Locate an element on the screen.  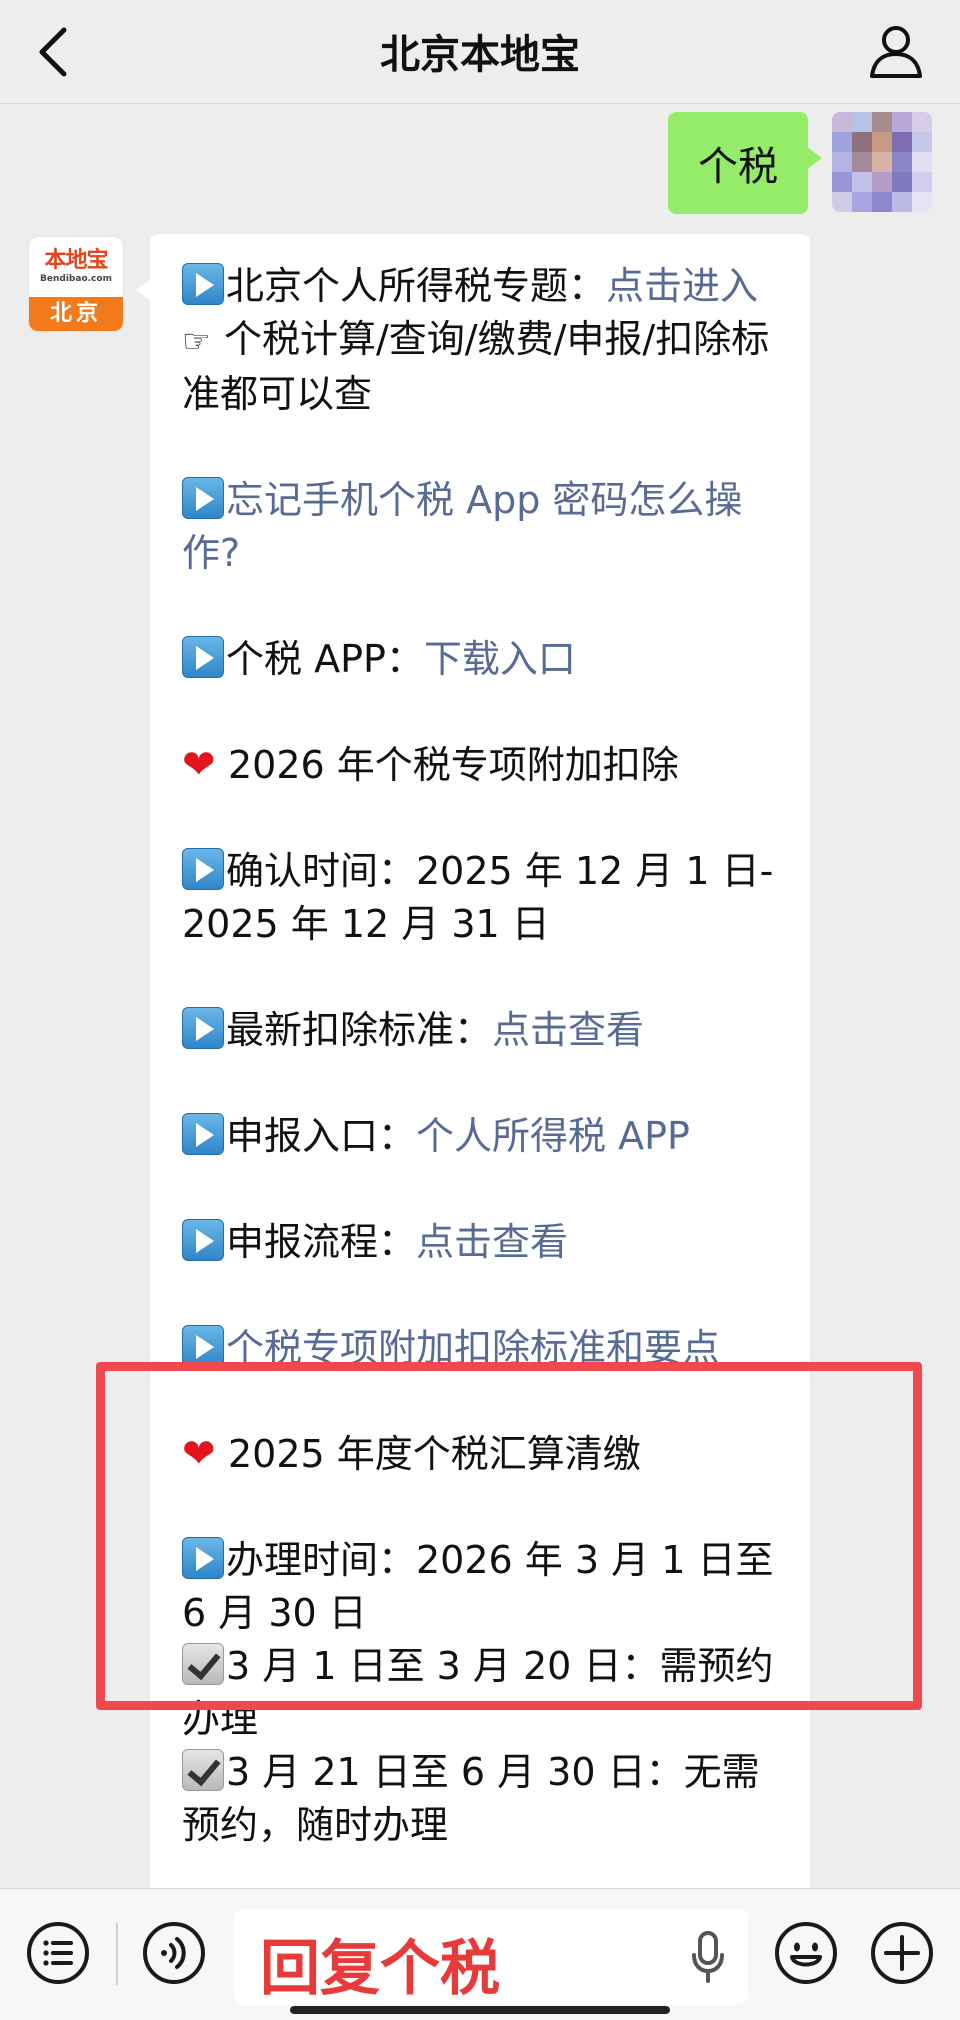
tax-topic-link: 点击进入 is located at coordinates (682, 286).